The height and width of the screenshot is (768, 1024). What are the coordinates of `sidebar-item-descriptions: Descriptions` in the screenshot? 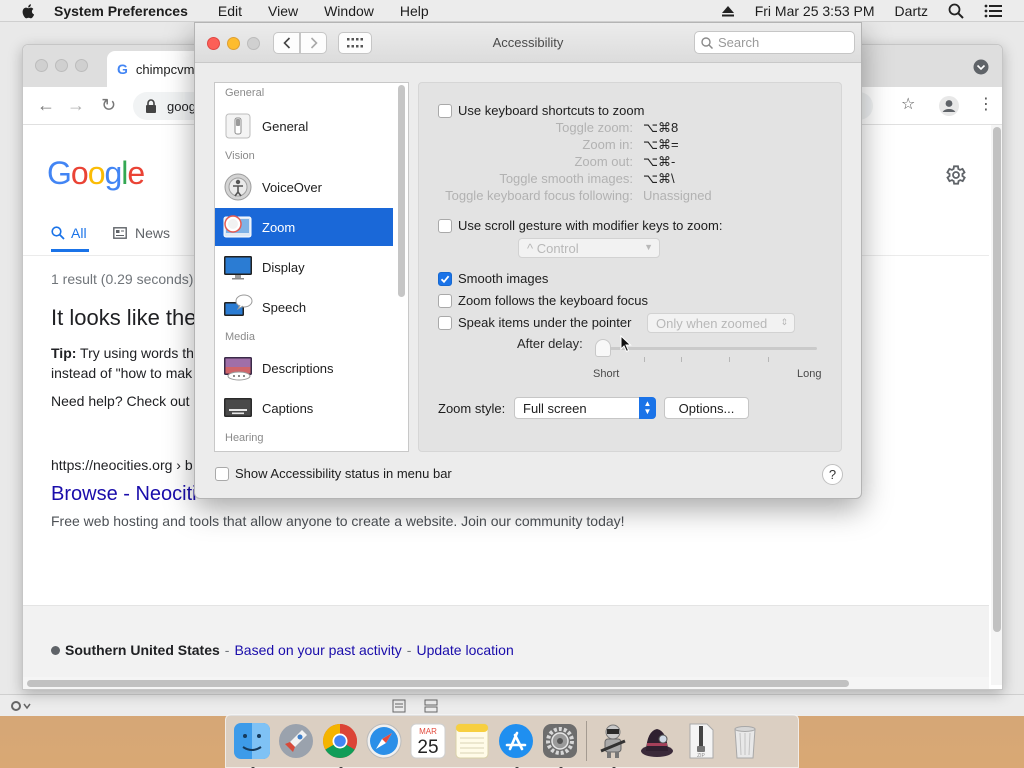 It's located at (304, 368).